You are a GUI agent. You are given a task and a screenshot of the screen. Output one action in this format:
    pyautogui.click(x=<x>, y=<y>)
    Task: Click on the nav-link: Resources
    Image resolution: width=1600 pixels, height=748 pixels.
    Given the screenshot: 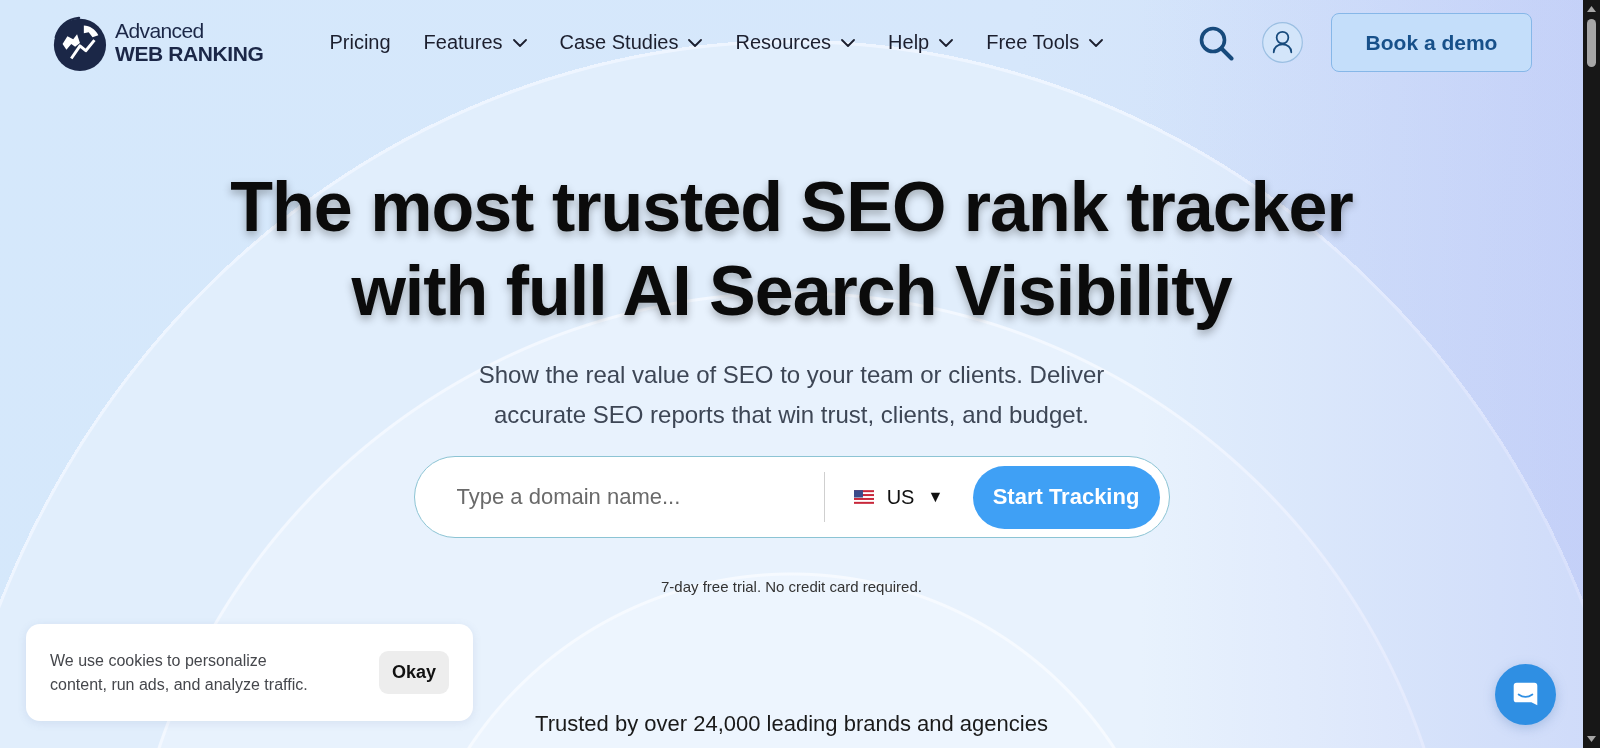 What is the action you would take?
    pyautogui.click(x=795, y=42)
    